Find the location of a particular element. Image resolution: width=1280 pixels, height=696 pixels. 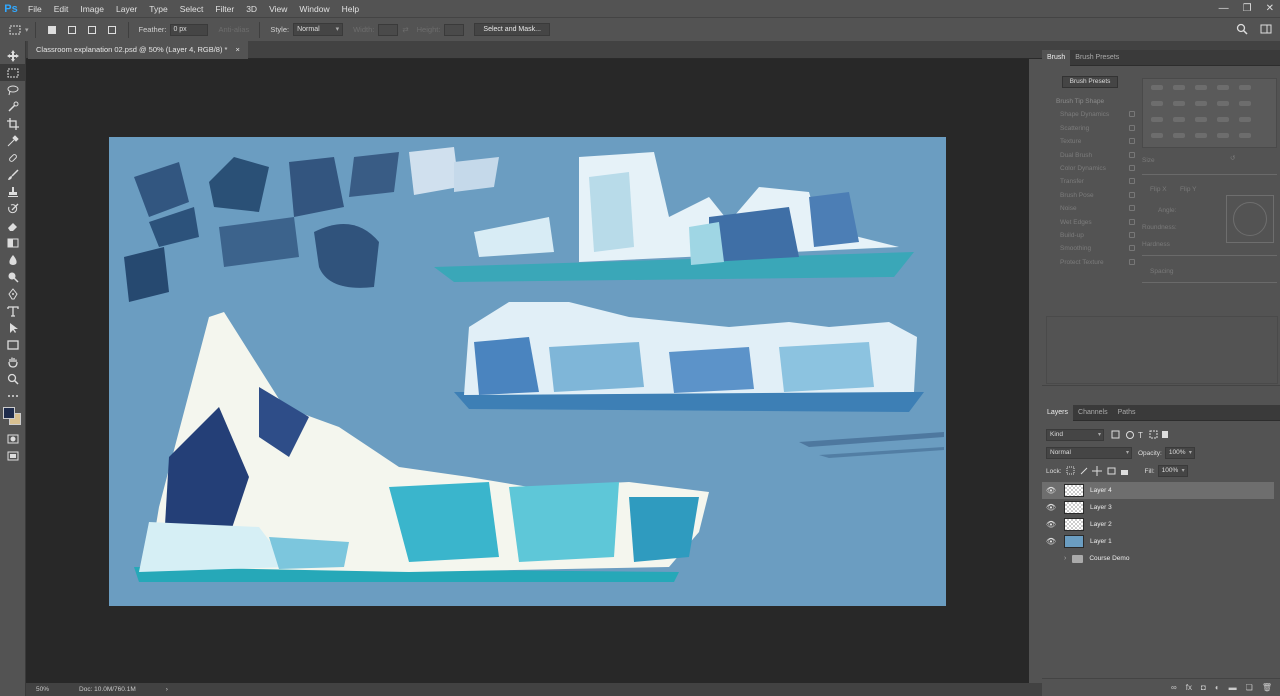

swap-icon: ⇄ is located at coordinates (405, 29).